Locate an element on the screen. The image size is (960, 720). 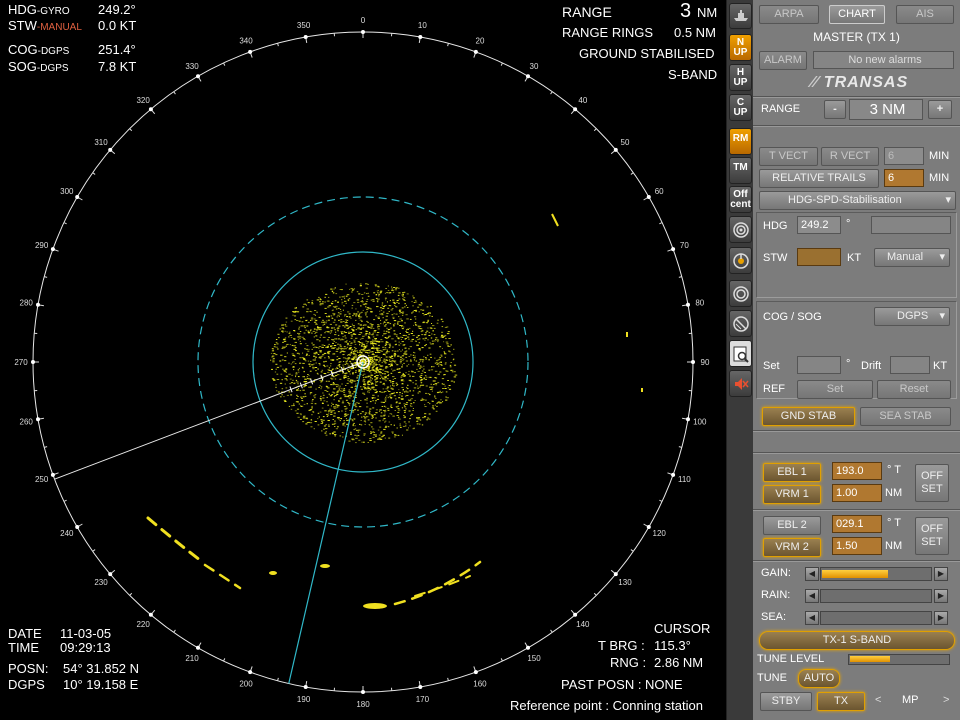
drift-field is located at coordinates (910, 365).